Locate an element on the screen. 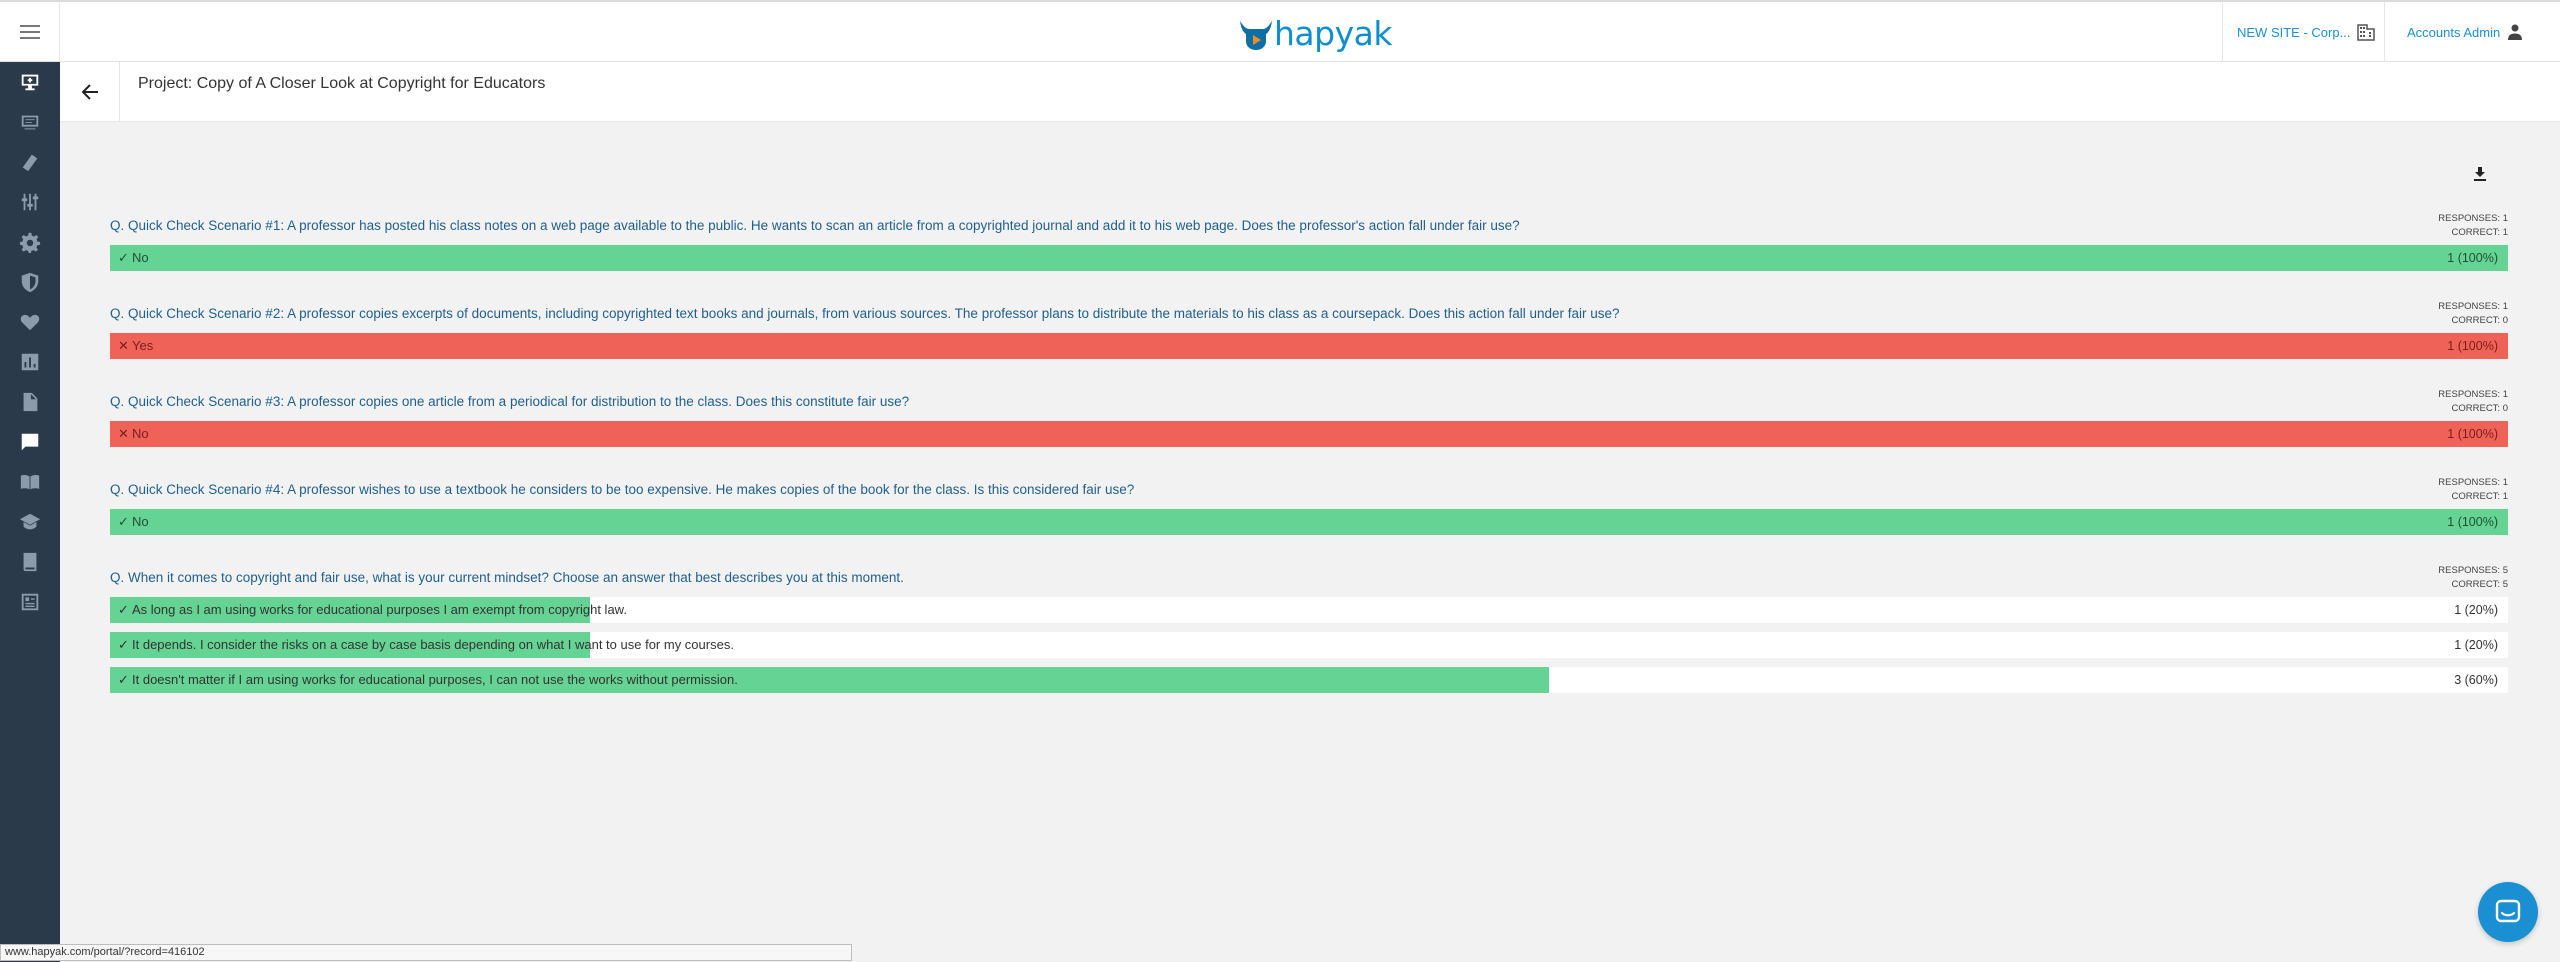  account-menu: Accounts Admin is located at coordinates (2472, 32).